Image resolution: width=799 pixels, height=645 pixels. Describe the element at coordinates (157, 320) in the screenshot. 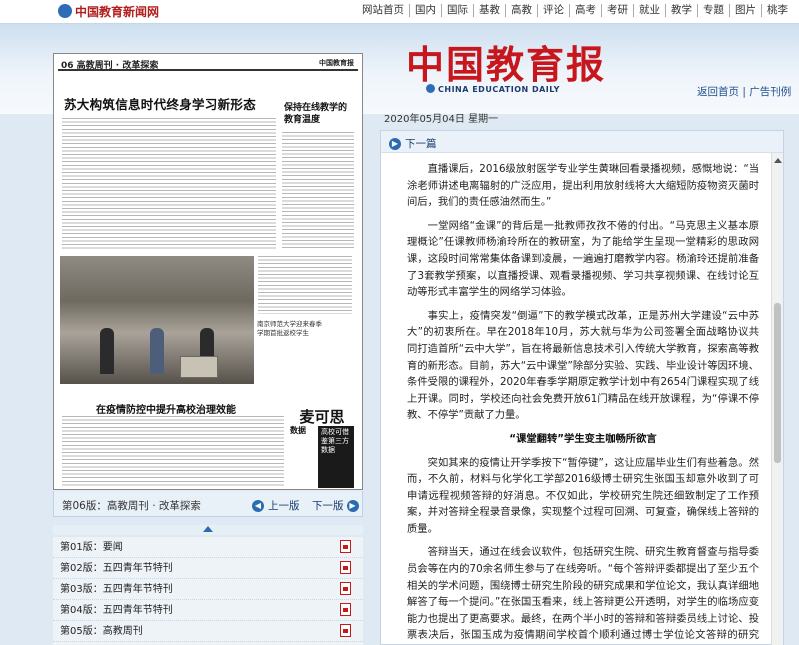

I see `page-photo` at that location.